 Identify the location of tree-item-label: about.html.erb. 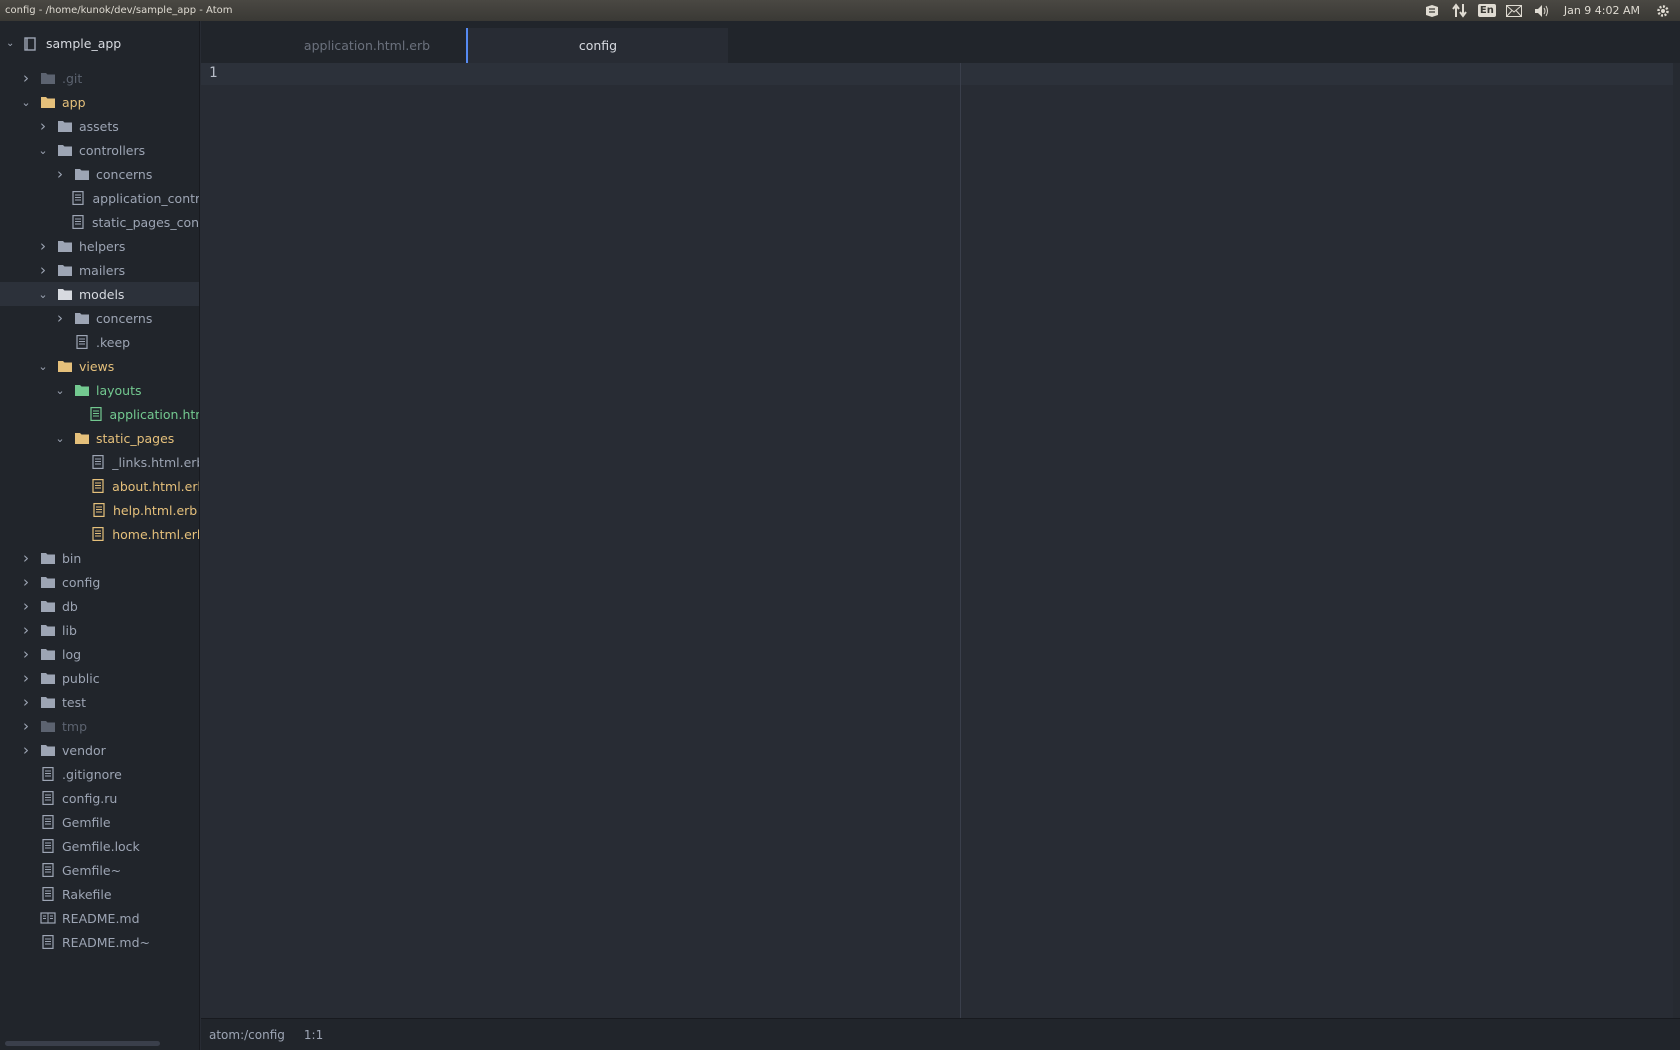
(155, 486).